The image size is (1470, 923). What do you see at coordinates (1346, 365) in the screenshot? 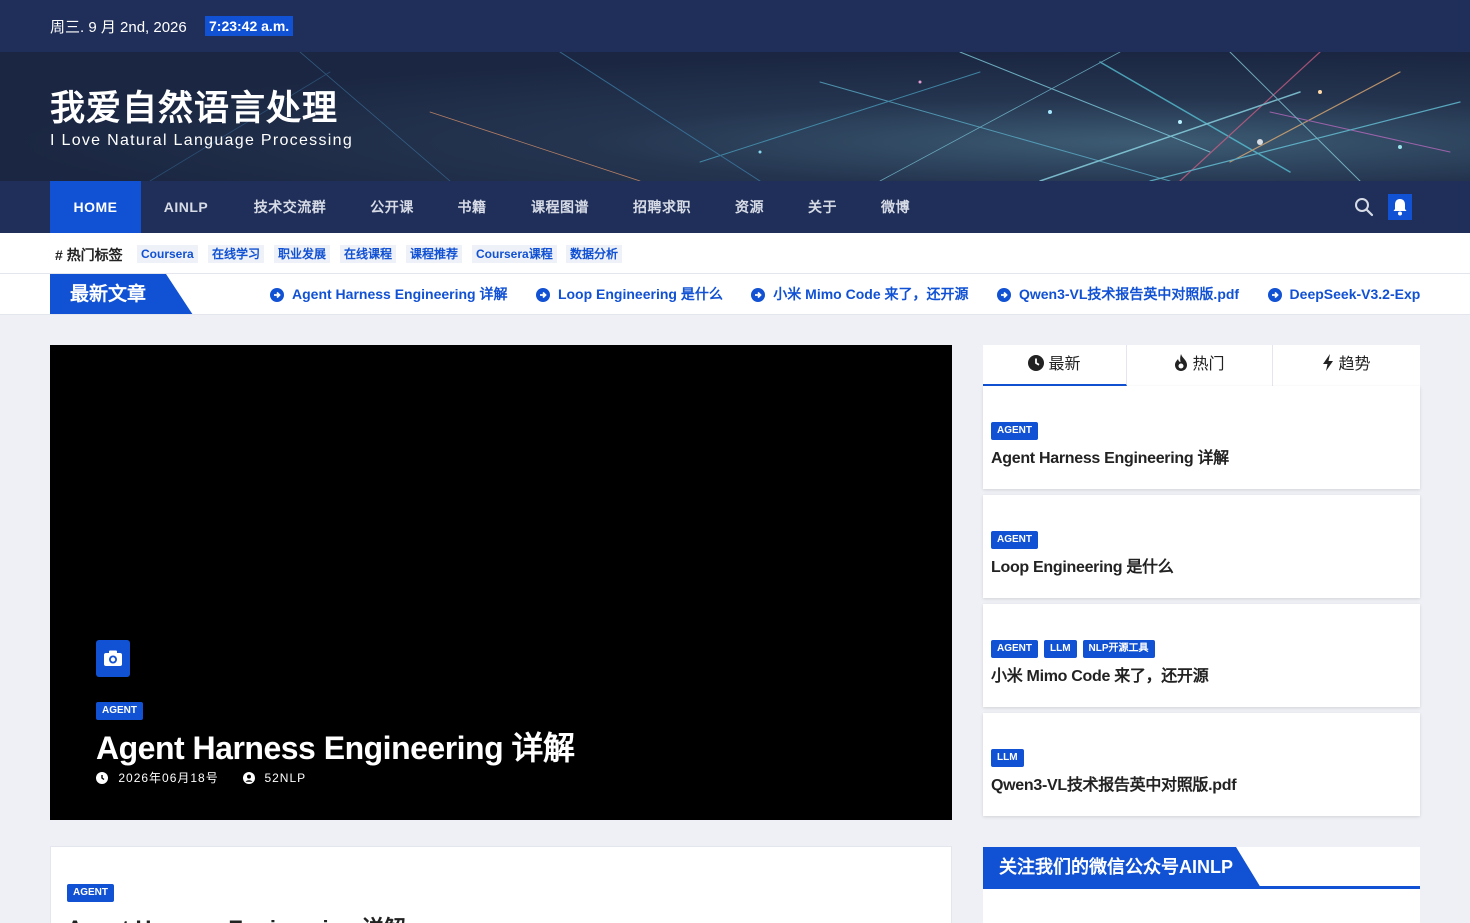
I see `tab-trending: 趋势` at bounding box center [1346, 365].